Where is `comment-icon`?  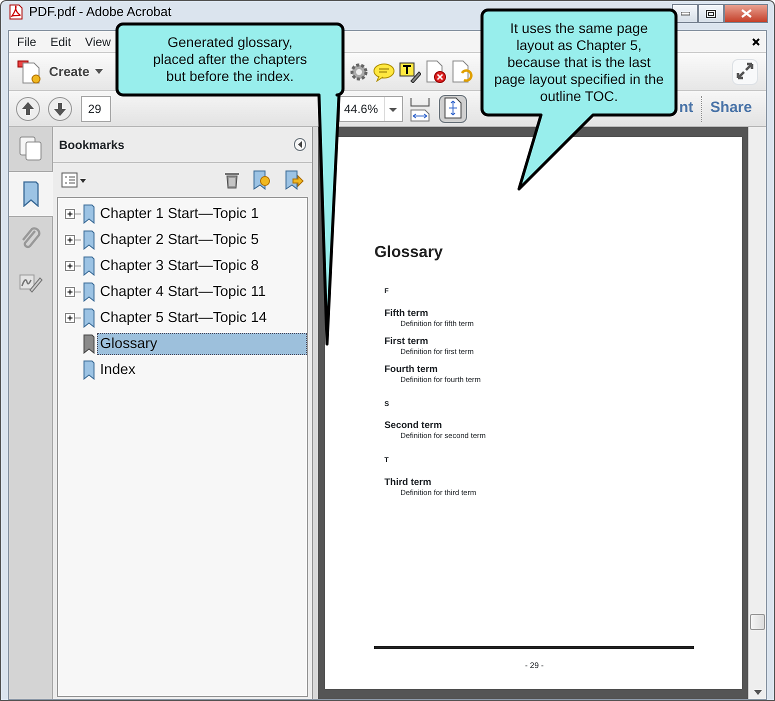
comment-icon is located at coordinates (384, 72).